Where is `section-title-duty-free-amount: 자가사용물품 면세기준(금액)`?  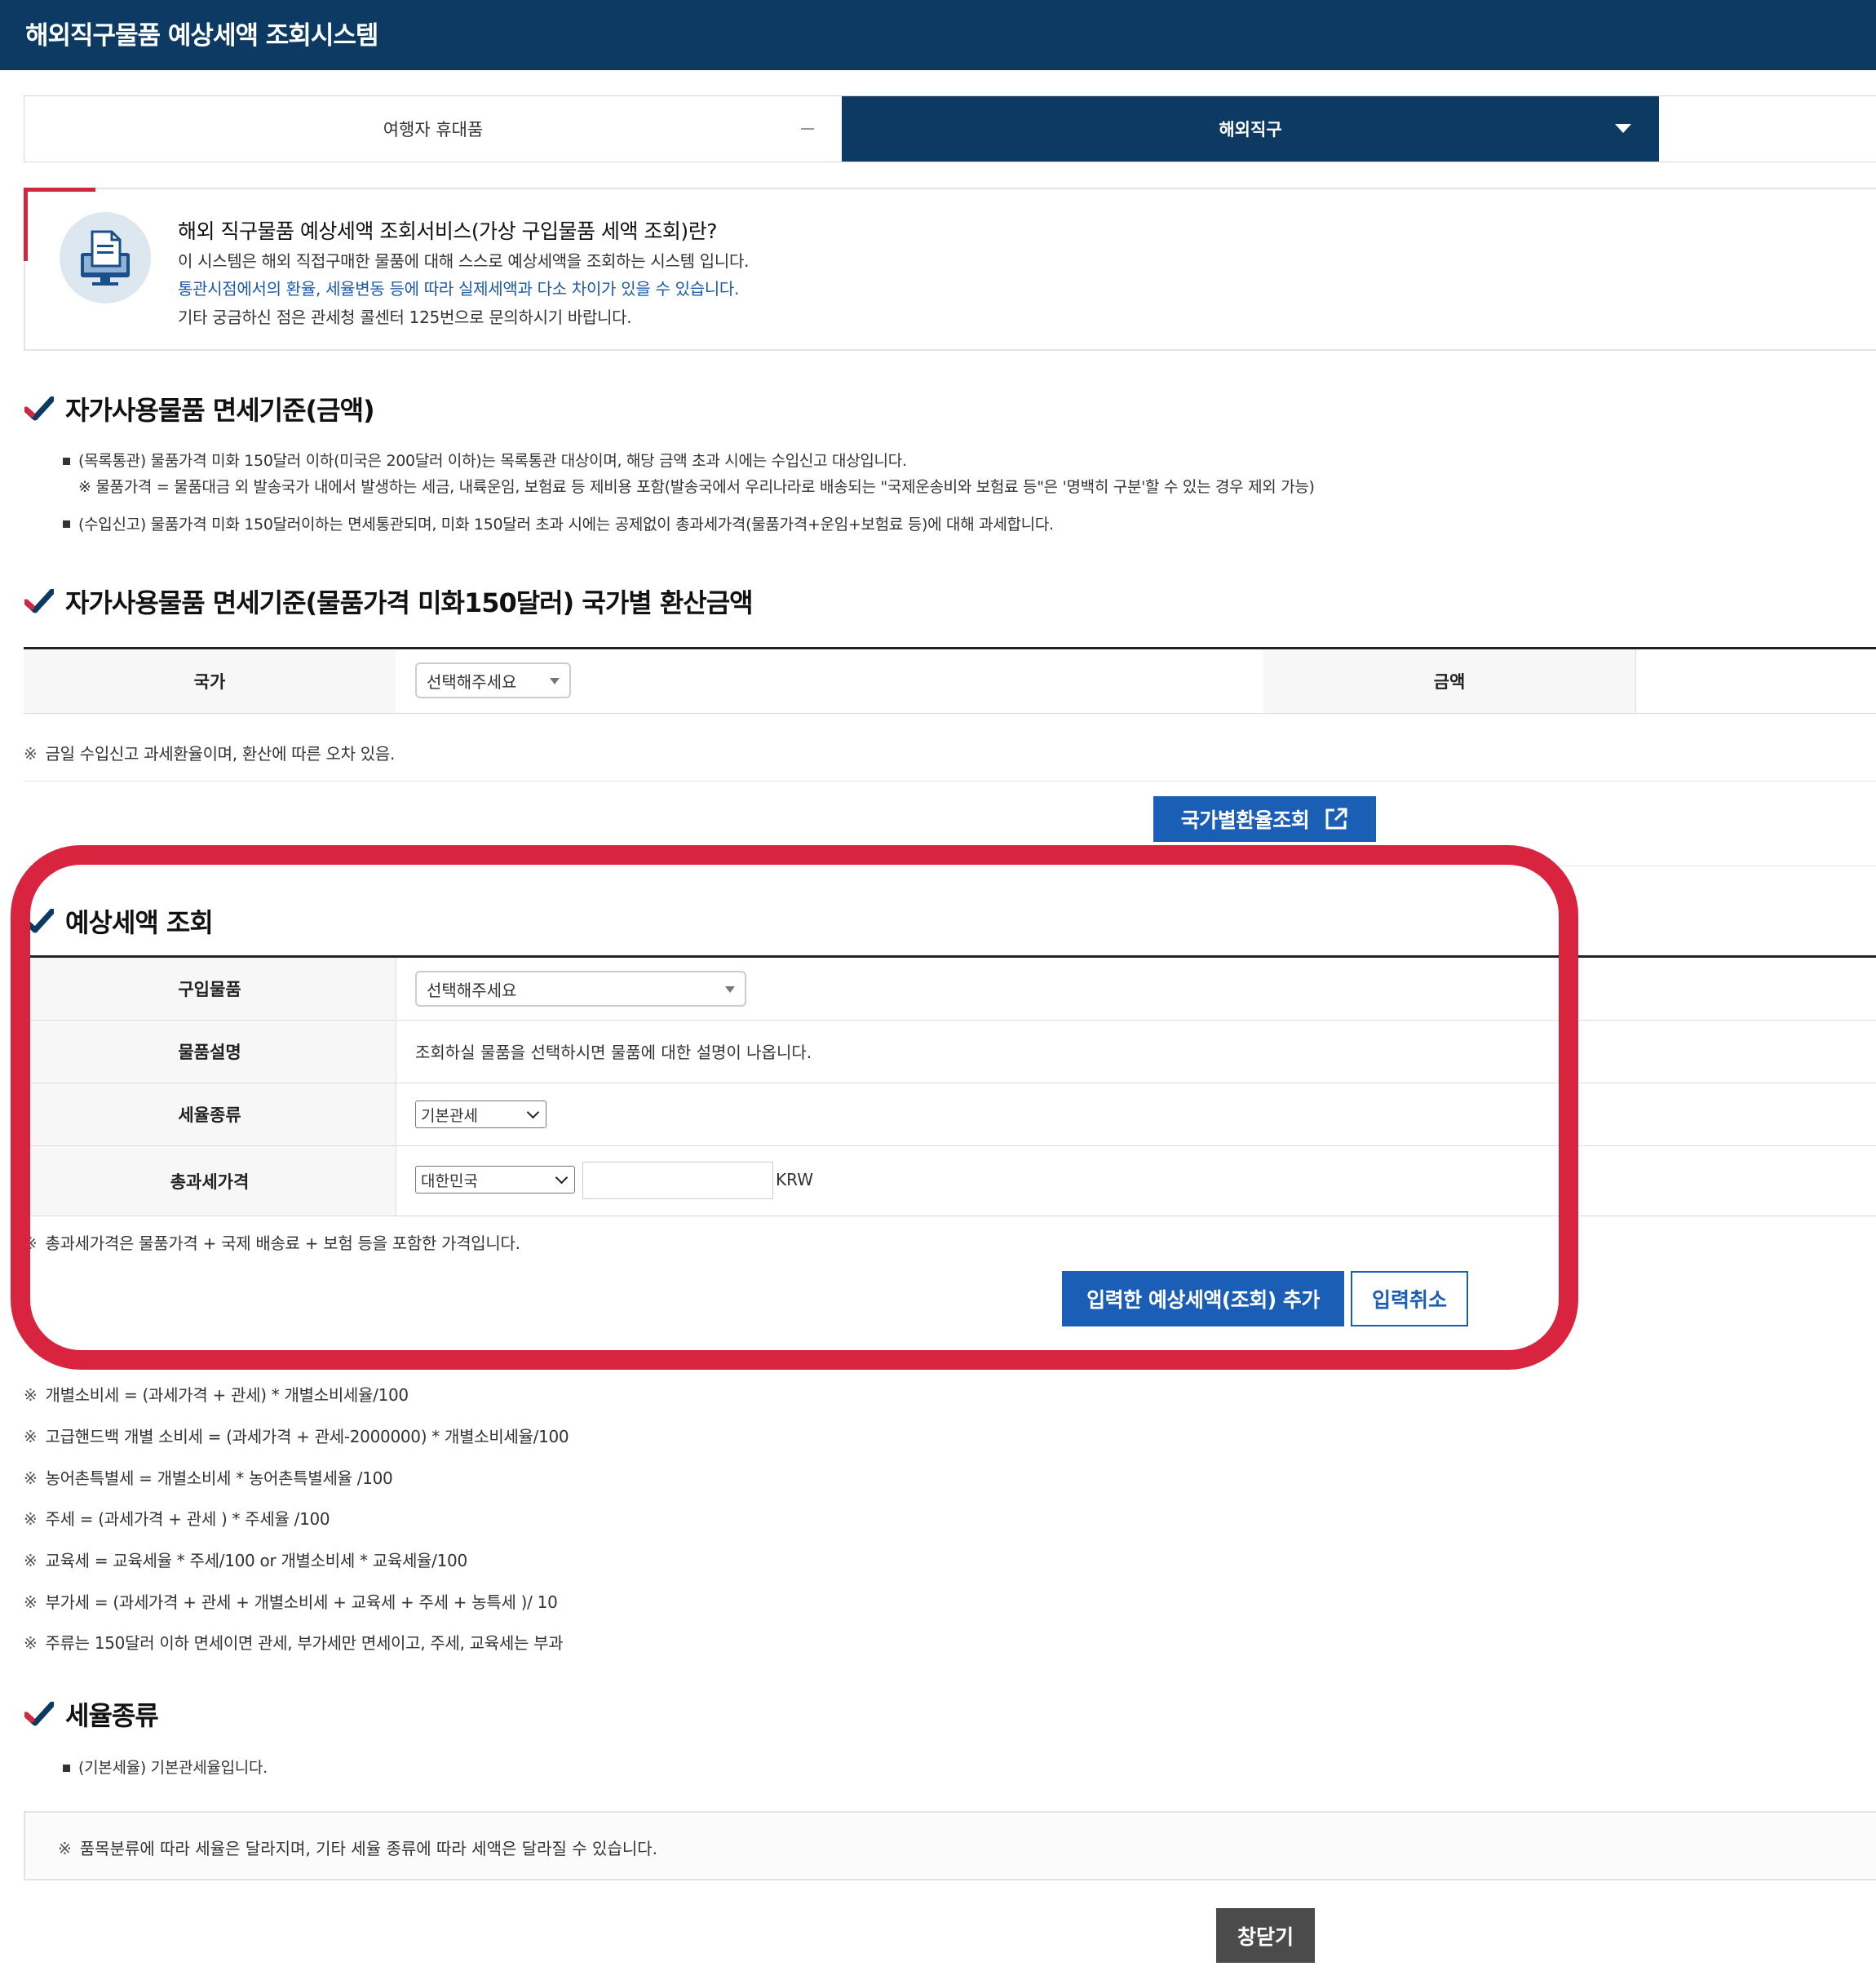 section-title-duty-free-amount: 자가사용물품 면세기준(금액) is located at coordinates (199, 408).